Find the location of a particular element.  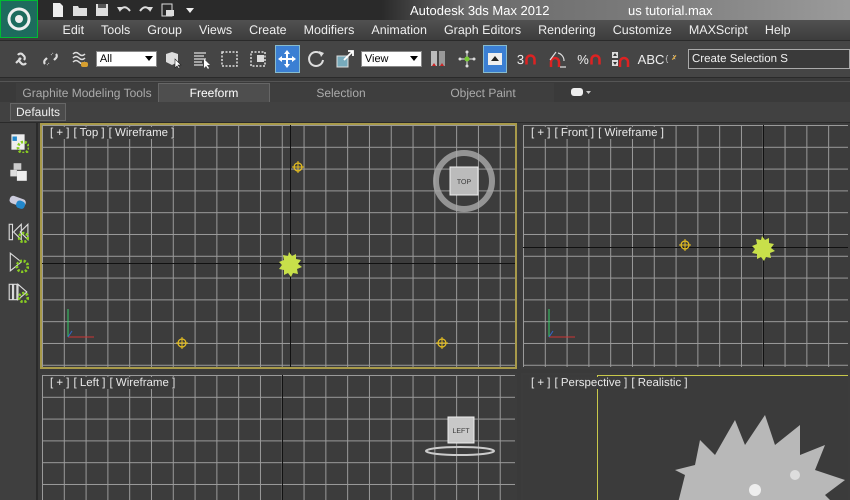

ribbon-tab: Freeform is located at coordinates (214, 92).